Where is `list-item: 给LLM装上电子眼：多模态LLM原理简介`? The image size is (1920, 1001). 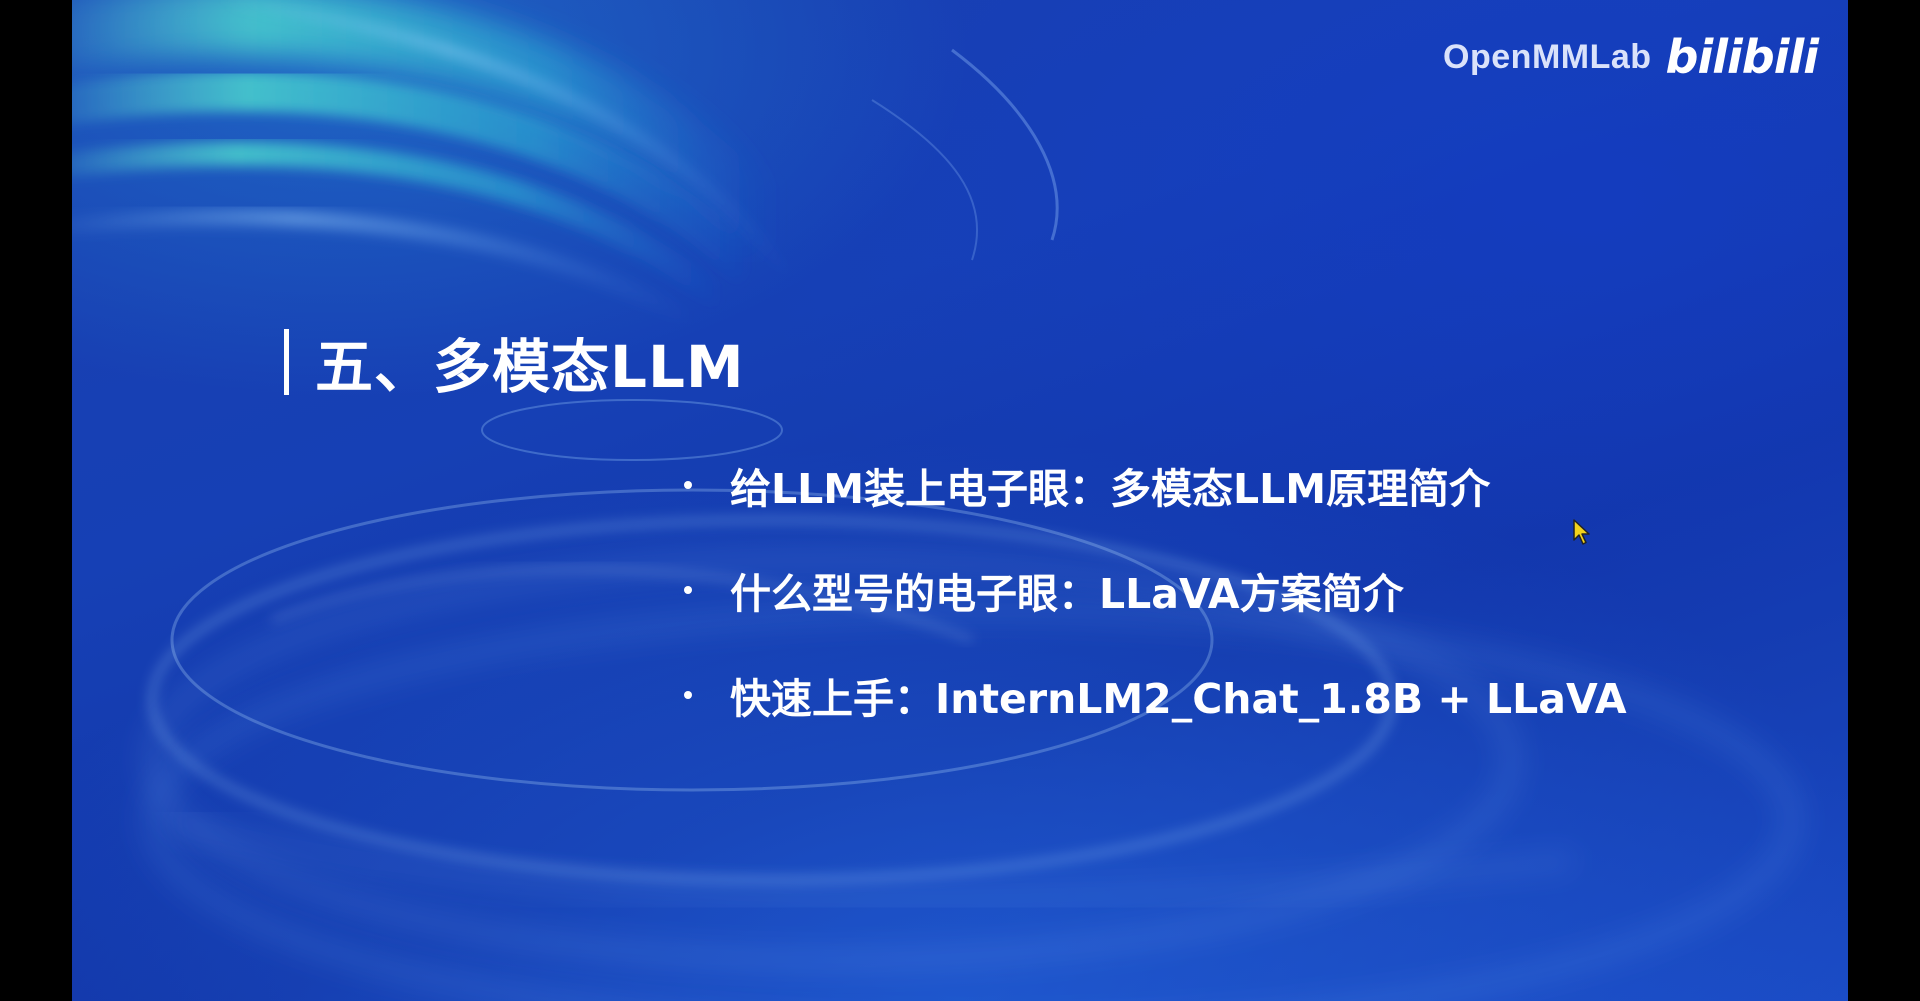 list-item: 给LLM装上电子眼：多模态LLM原理简介 is located at coordinates (1155, 485).